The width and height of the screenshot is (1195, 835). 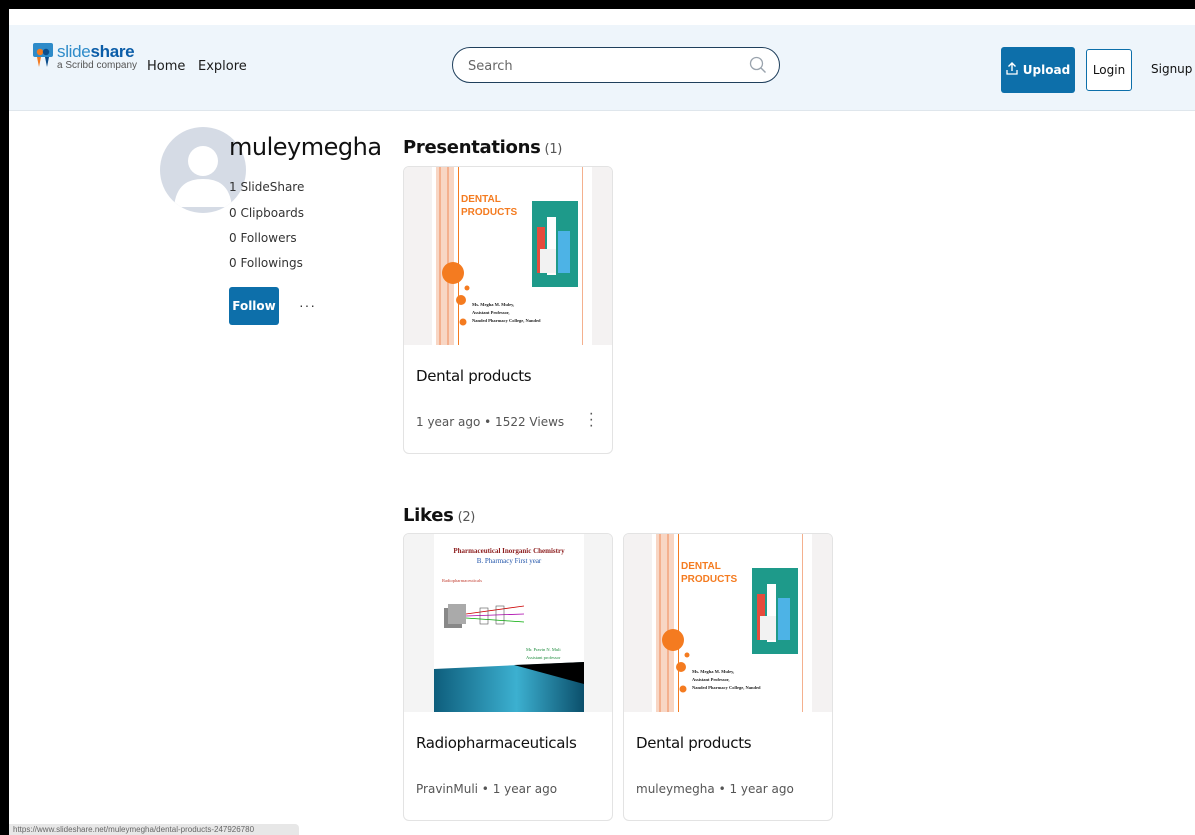 What do you see at coordinates (266, 213) in the screenshot?
I see `stat-clipboards: 0 Clipboards` at bounding box center [266, 213].